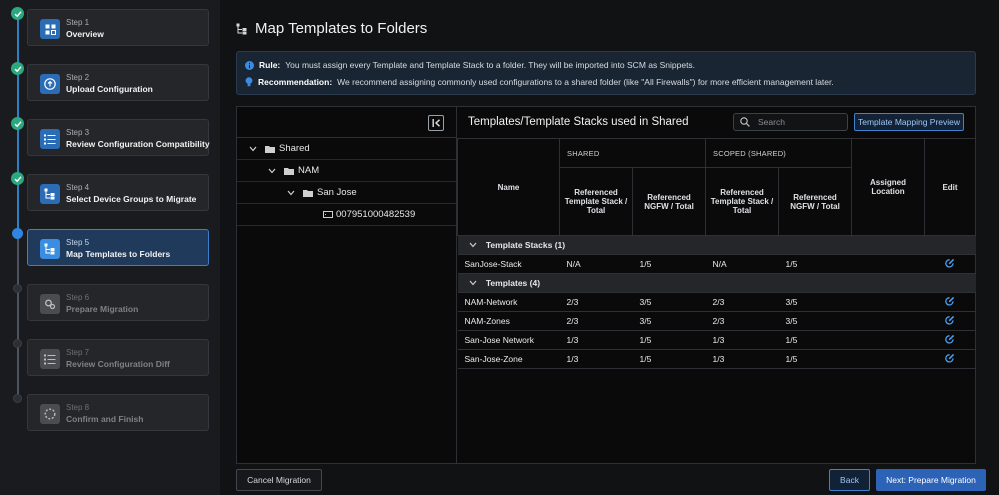 The height and width of the screenshot is (495, 999). Describe the element at coordinates (118, 27) in the screenshot. I see `step-1-card: Step 1 Overview` at that location.